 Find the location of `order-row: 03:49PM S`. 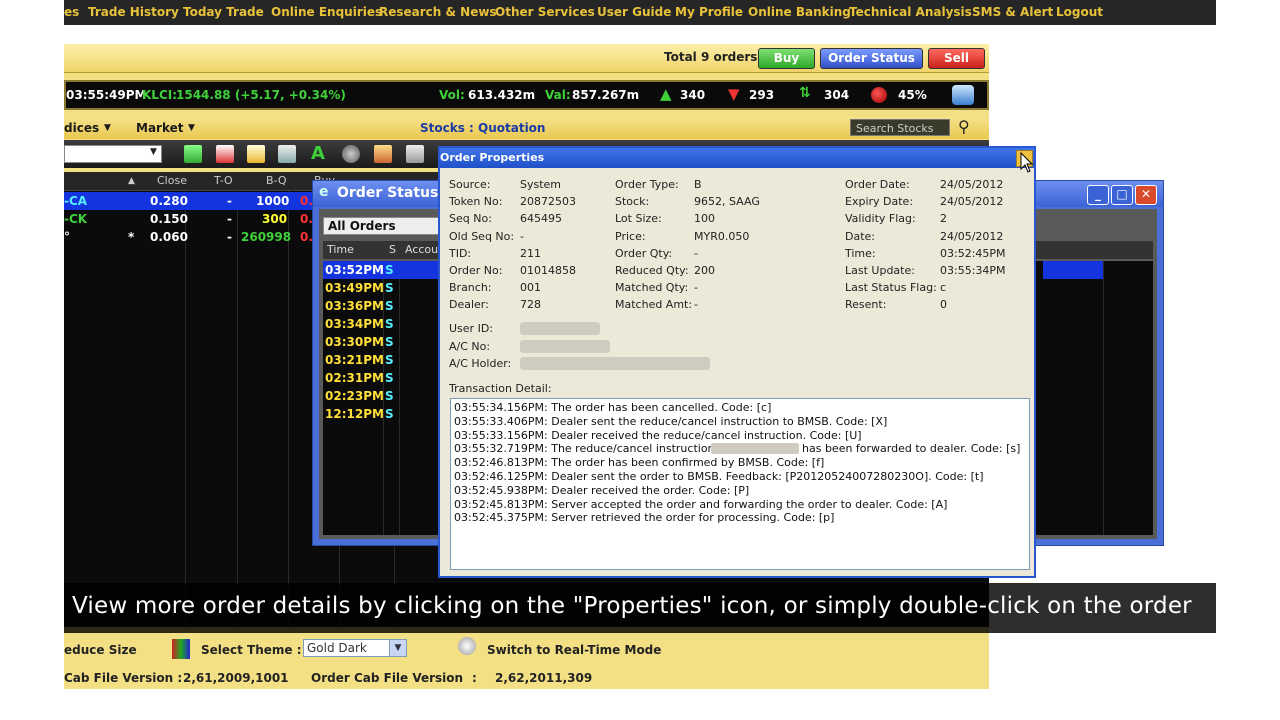

order-row: 03:49PM S is located at coordinates (381, 288).